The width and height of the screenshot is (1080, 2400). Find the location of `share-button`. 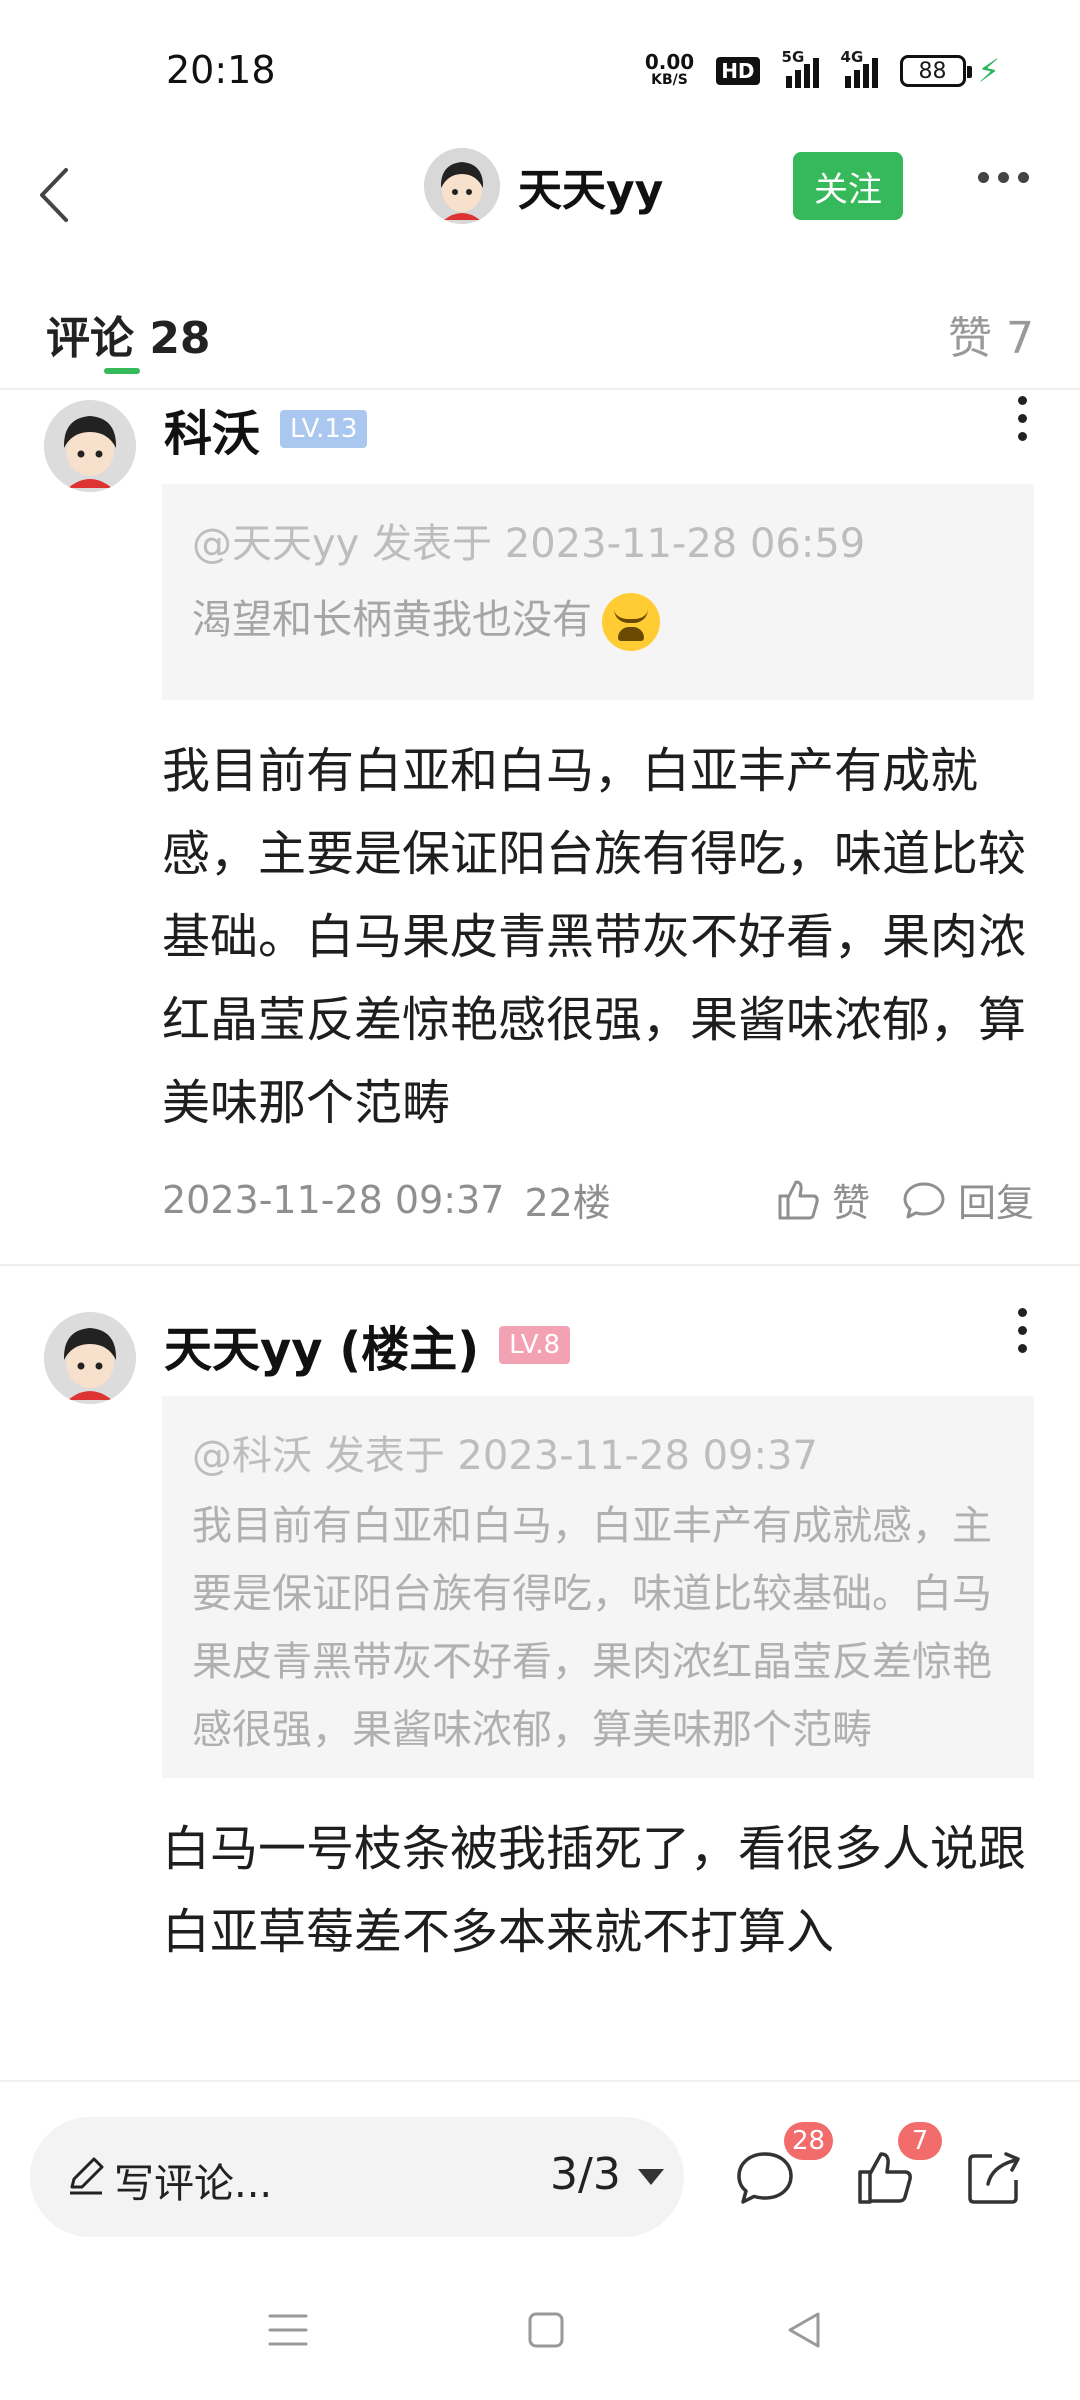

share-button is located at coordinates (994, 2178).